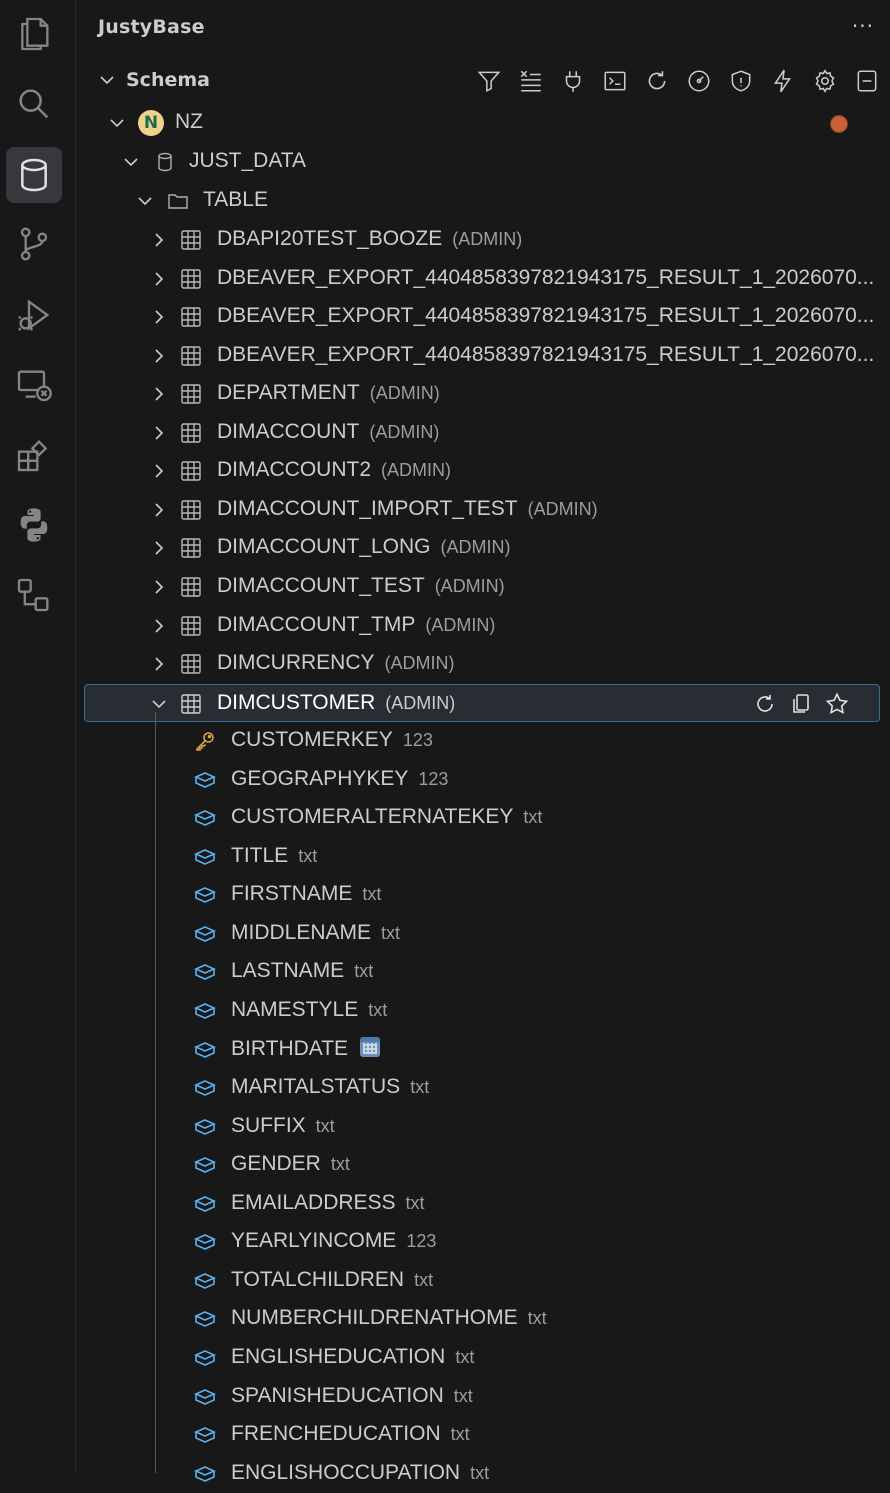 The height and width of the screenshot is (1493, 890). I want to click on plug-icon, so click(573, 81).